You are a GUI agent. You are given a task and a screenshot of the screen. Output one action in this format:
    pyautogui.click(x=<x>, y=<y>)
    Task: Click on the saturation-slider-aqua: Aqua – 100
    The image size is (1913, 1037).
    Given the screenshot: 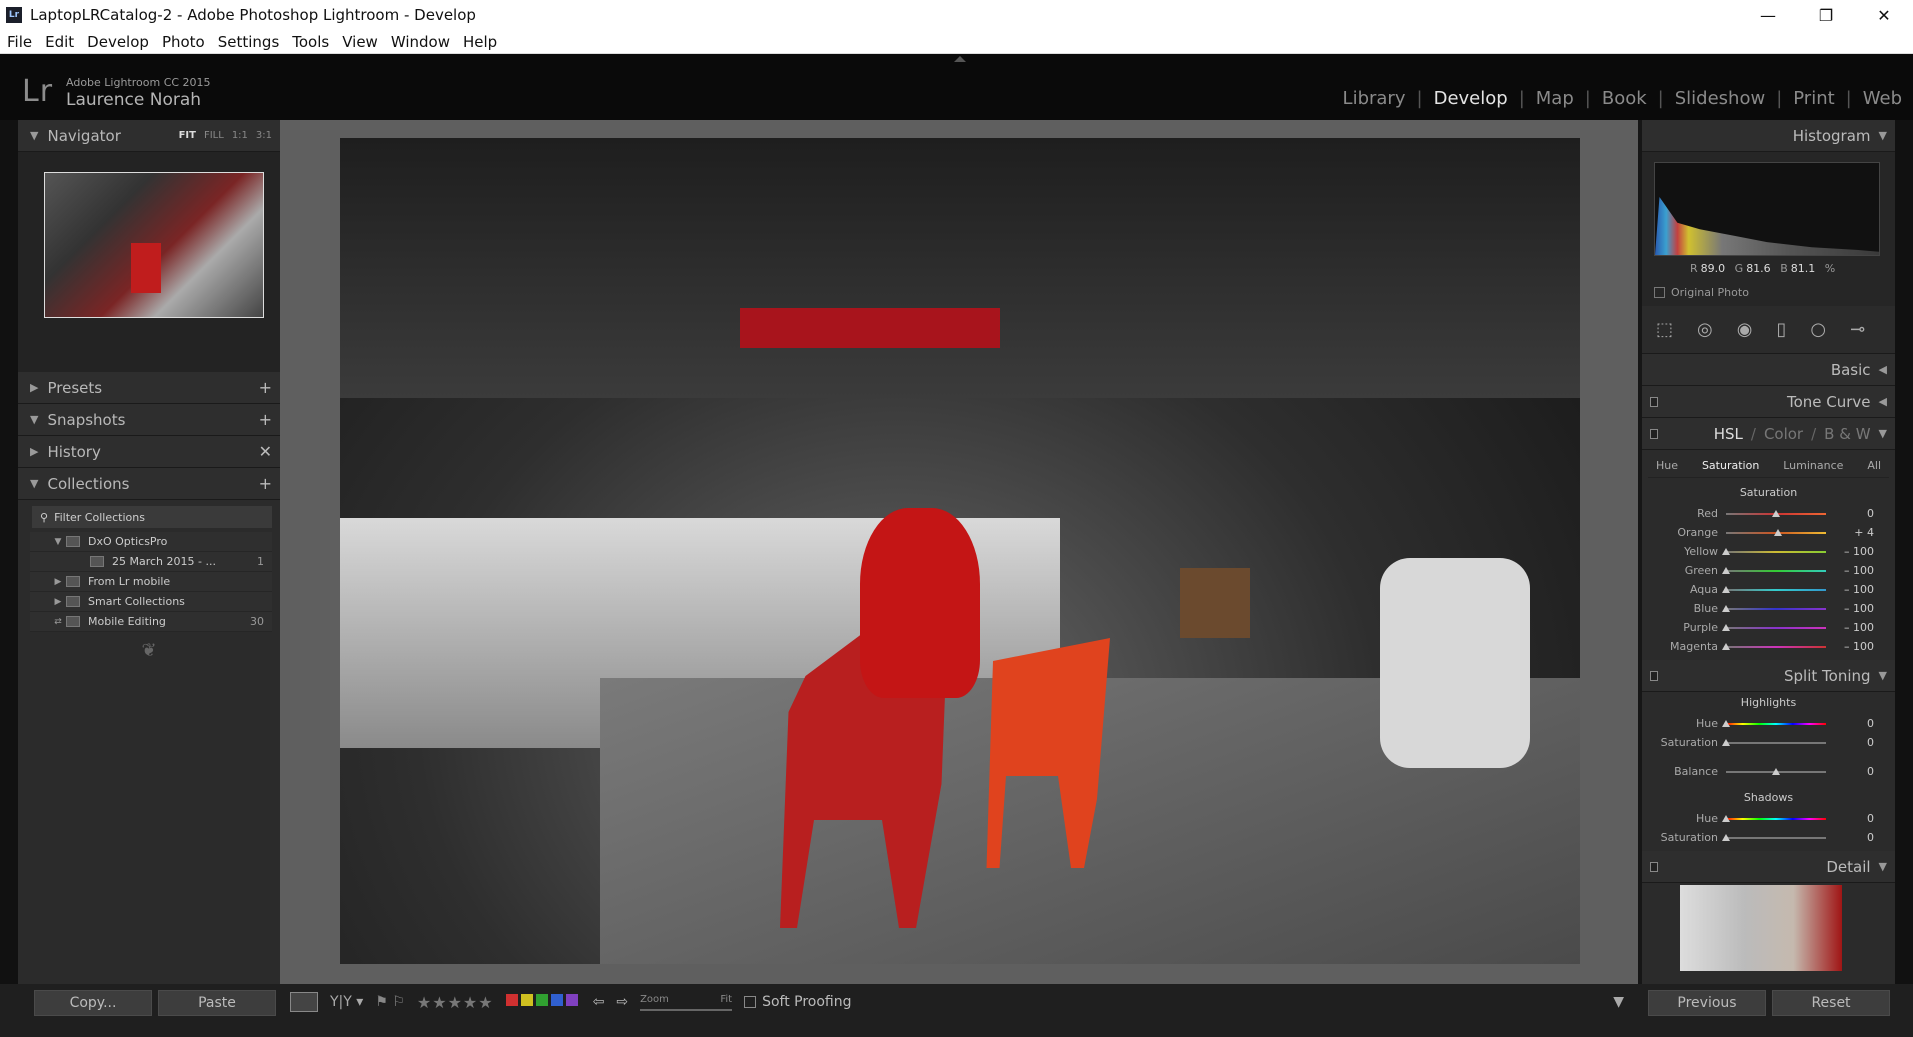 What is the action you would take?
    pyautogui.click(x=1768, y=589)
    